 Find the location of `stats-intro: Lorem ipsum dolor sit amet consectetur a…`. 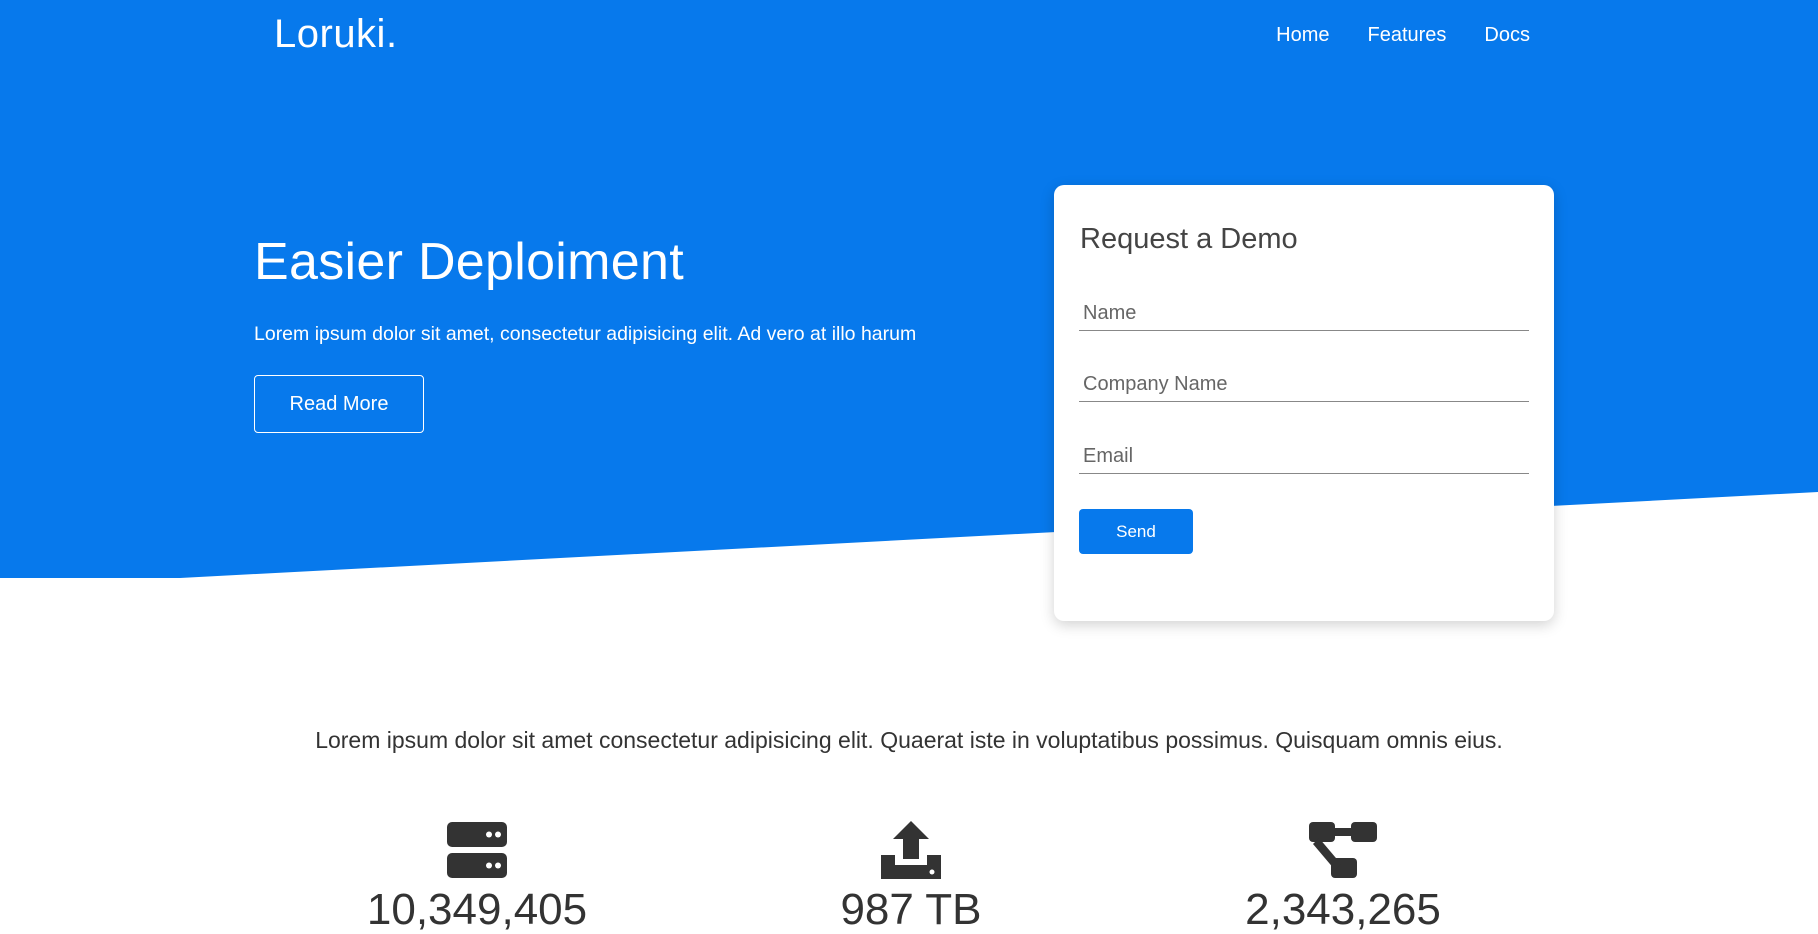

stats-intro: Lorem ipsum dolor sit amet consectetur a… is located at coordinates (909, 740).